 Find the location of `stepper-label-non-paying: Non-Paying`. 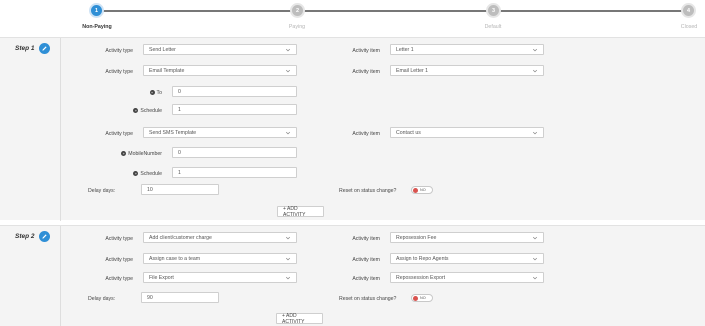

stepper-label-non-paying: Non-Paying is located at coordinates (97, 27).